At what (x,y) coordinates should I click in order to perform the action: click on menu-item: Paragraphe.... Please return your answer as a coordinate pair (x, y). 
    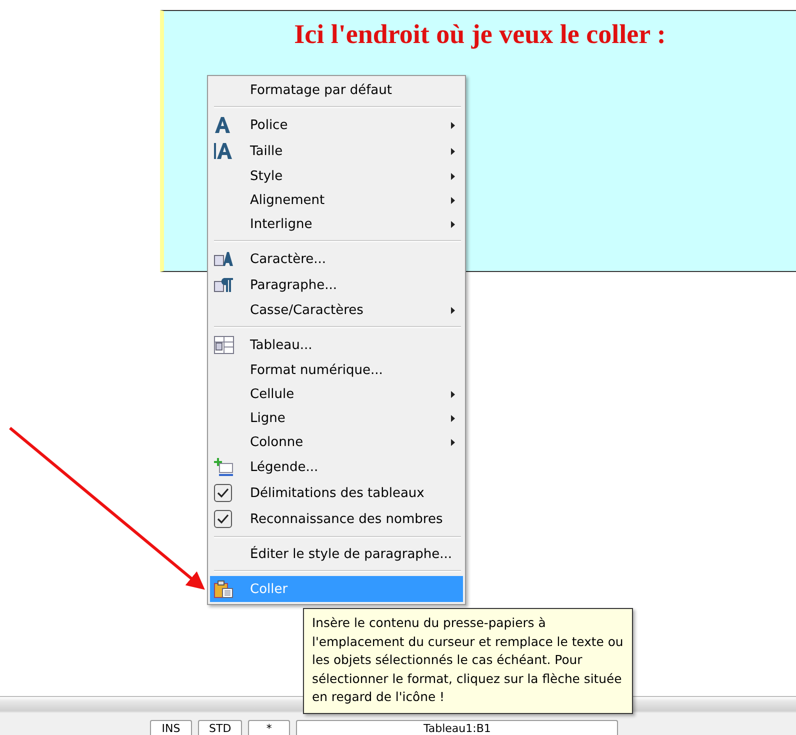
    Looking at the image, I should click on (336, 285).